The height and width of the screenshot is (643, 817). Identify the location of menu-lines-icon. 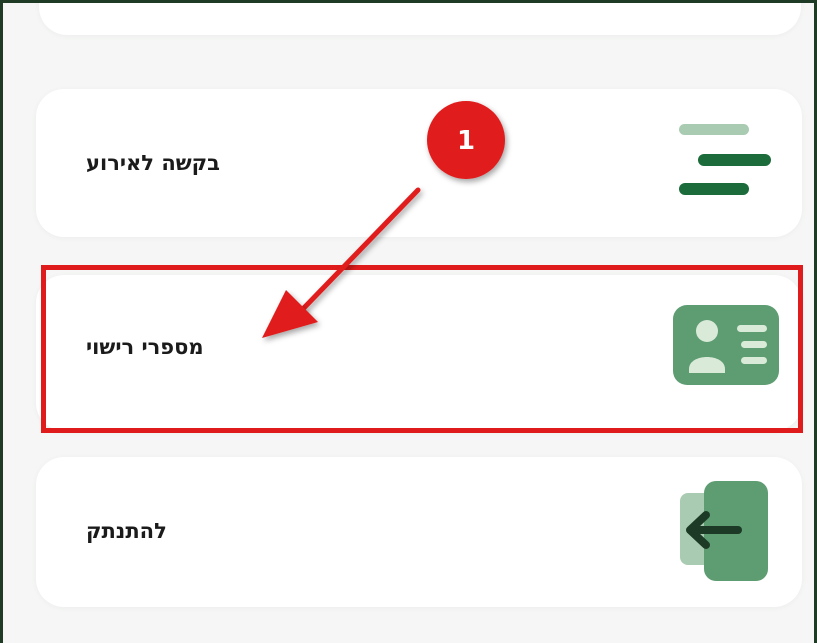
(726, 161).